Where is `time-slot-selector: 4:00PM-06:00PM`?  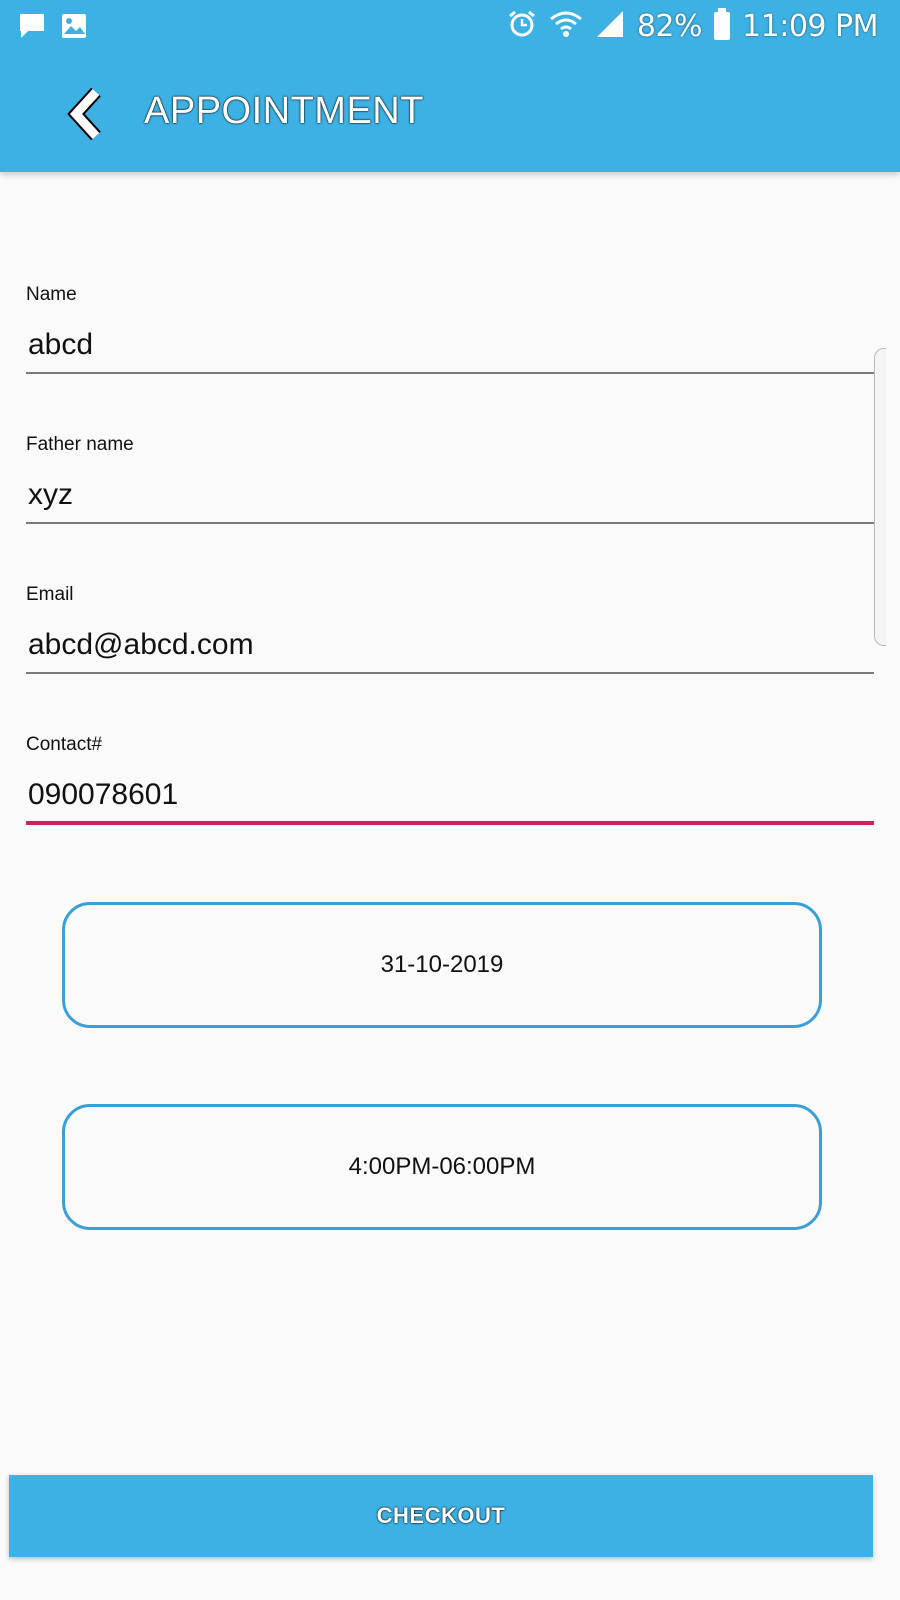
time-slot-selector: 4:00PM-06:00PM is located at coordinates (442, 1167).